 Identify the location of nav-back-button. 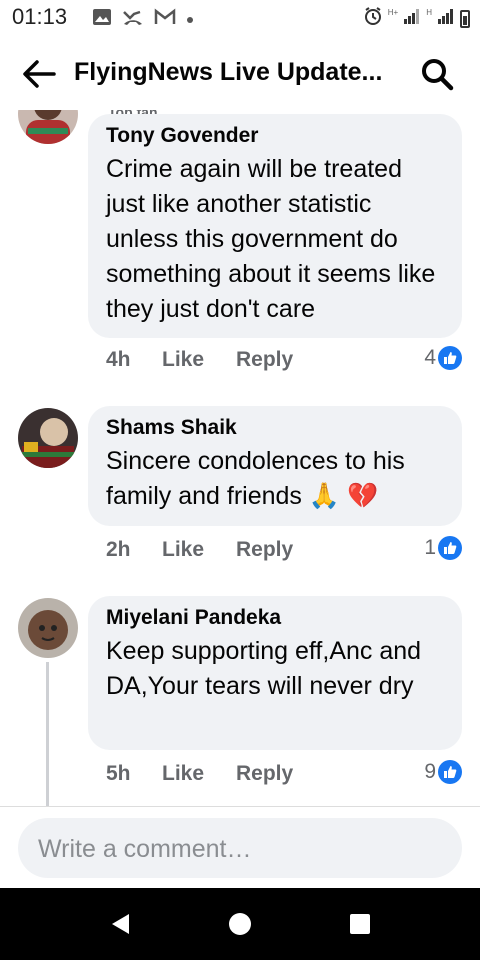
(120, 926).